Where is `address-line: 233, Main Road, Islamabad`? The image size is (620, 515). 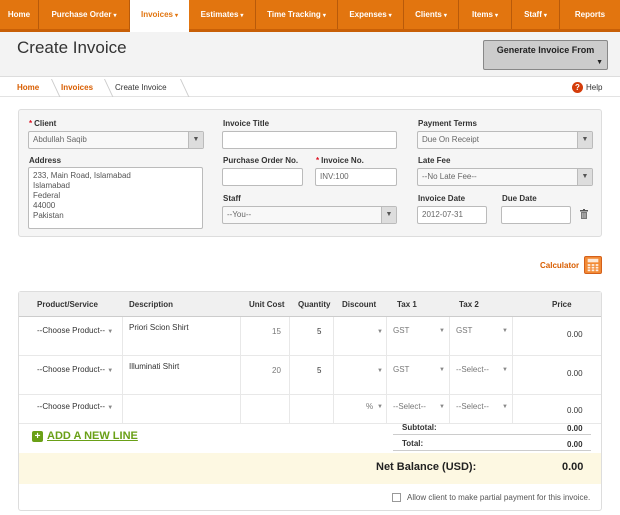 address-line: 233, Main Road, Islamabad is located at coordinates (82, 175).